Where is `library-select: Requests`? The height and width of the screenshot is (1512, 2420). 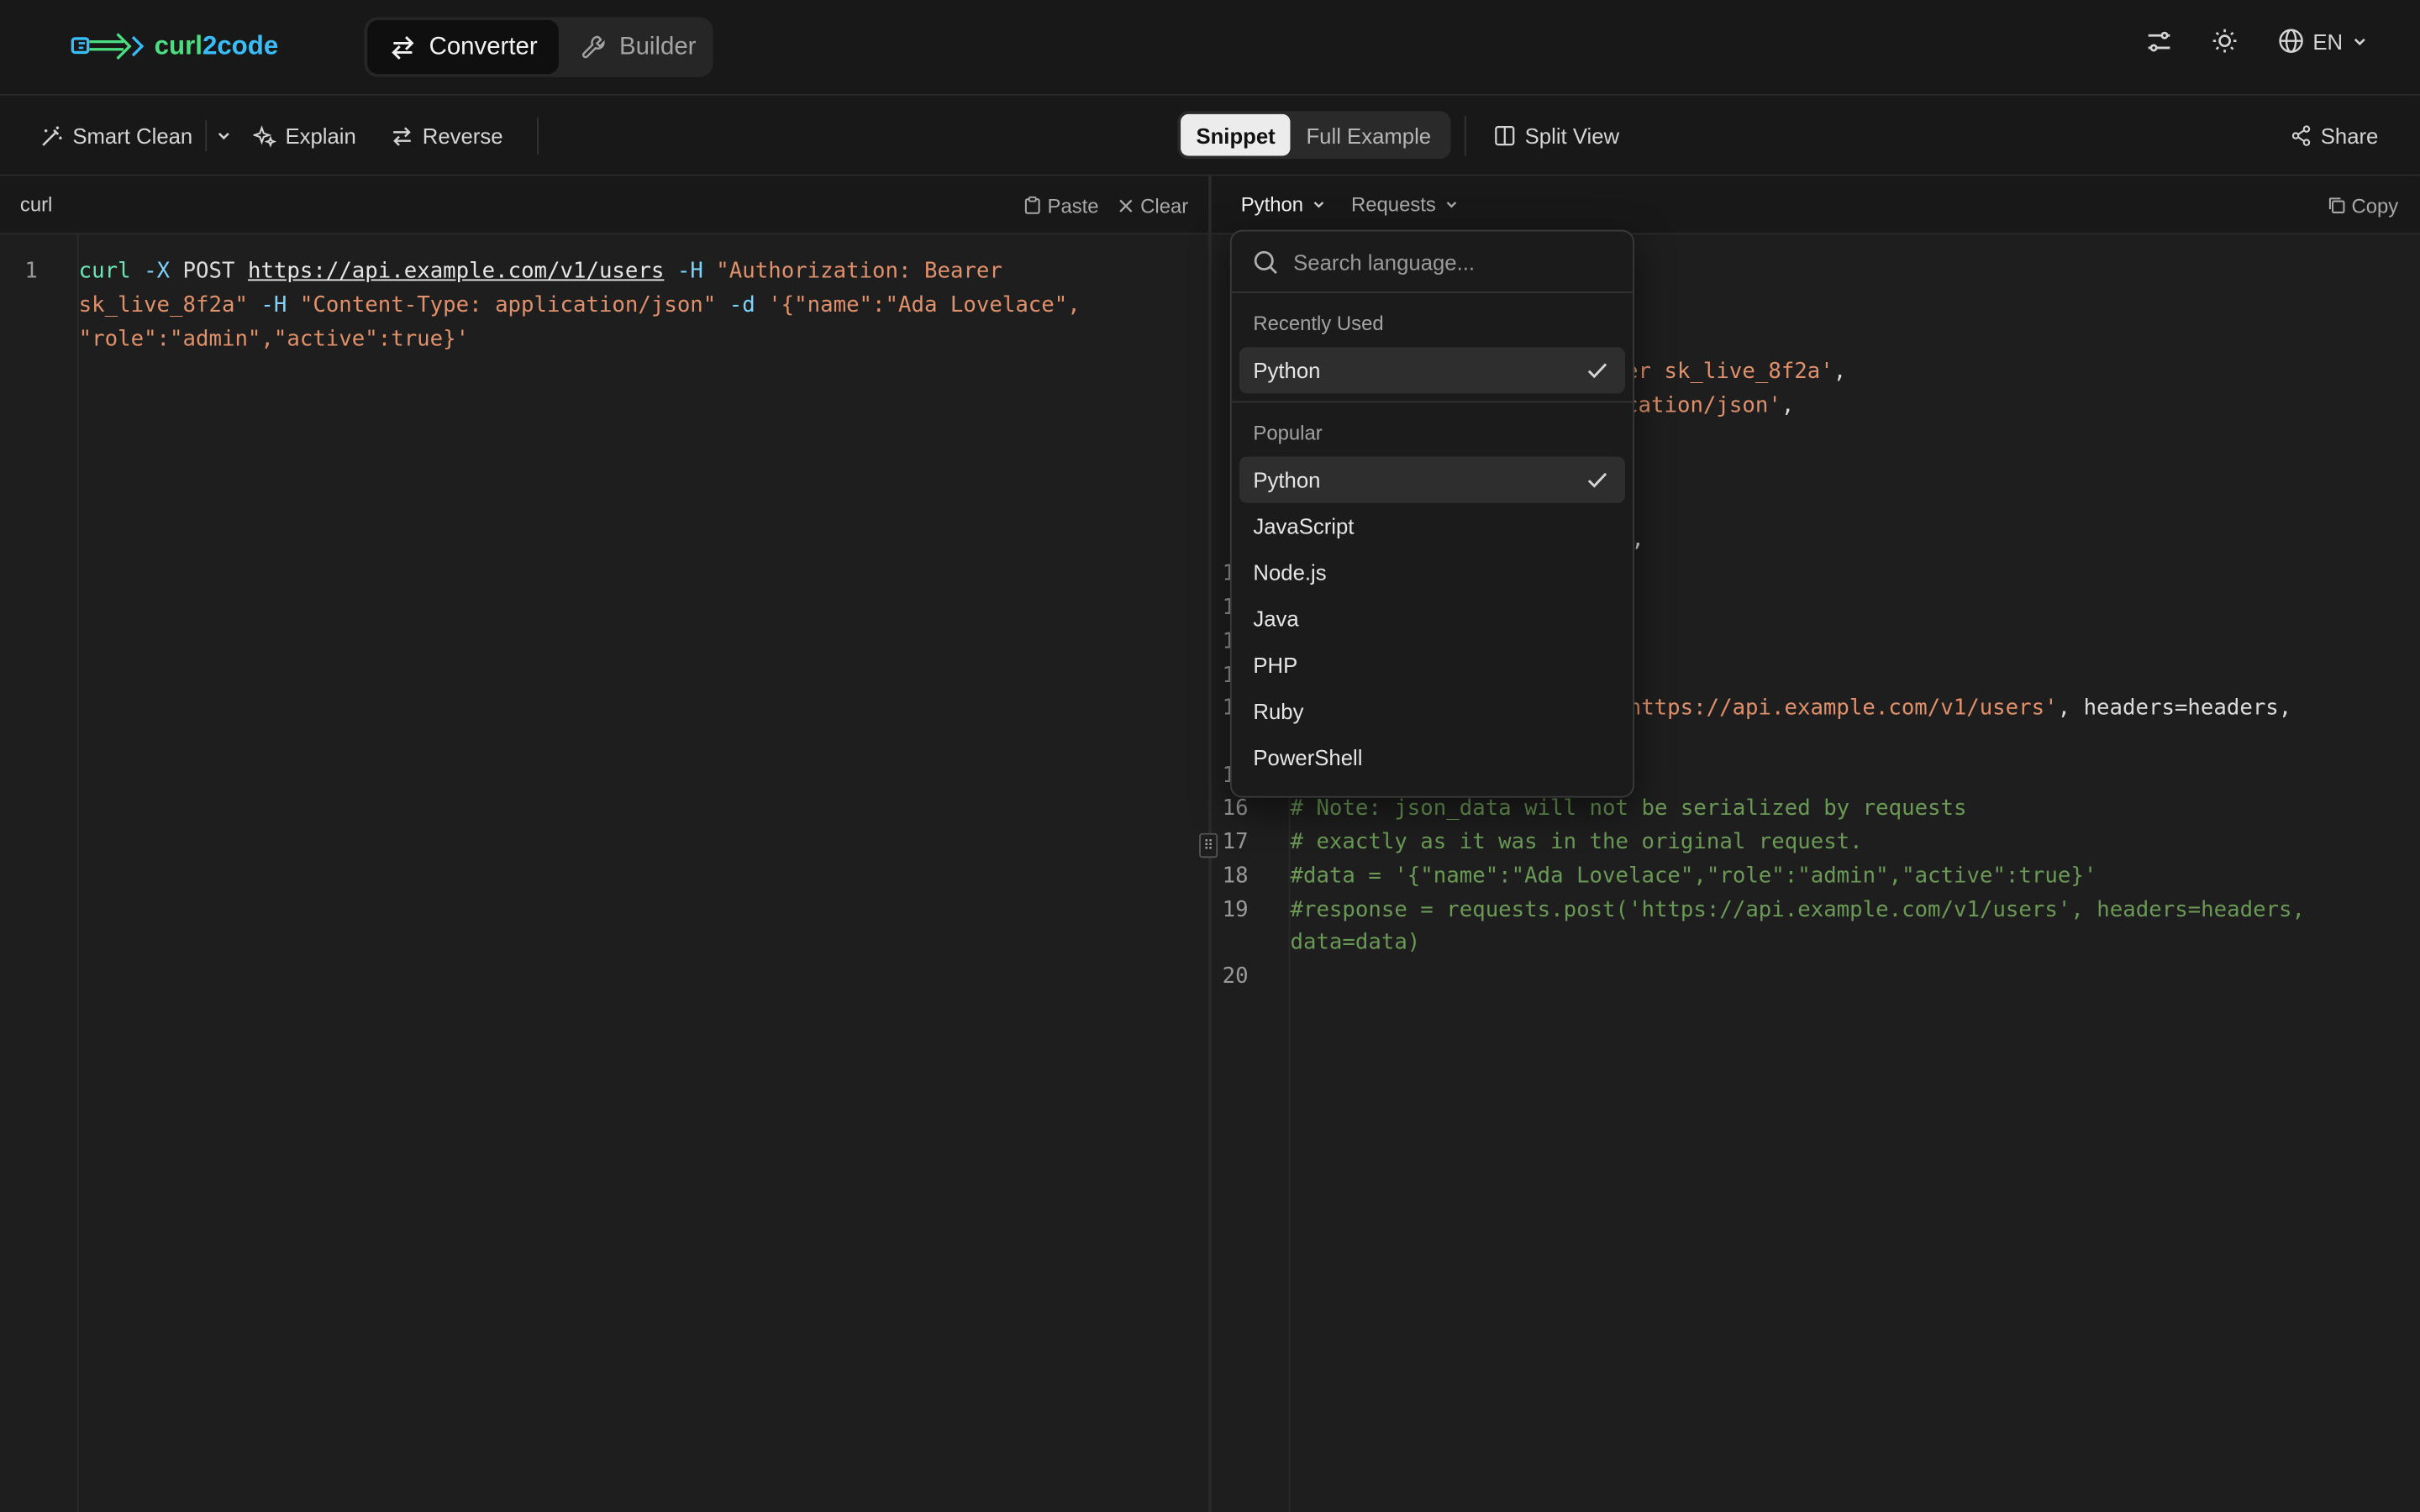 library-select: Requests is located at coordinates (1405, 204).